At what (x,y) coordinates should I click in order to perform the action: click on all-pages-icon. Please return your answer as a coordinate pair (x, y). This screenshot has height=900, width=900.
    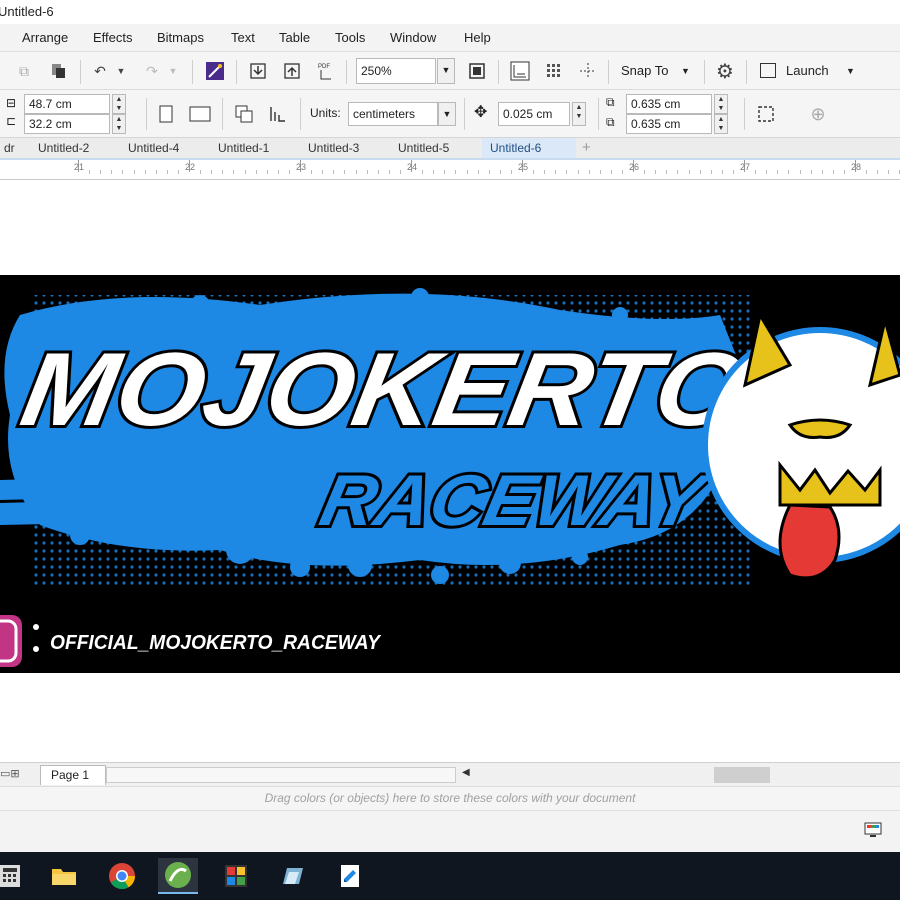
    Looking at the image, I should click on (244, 114).